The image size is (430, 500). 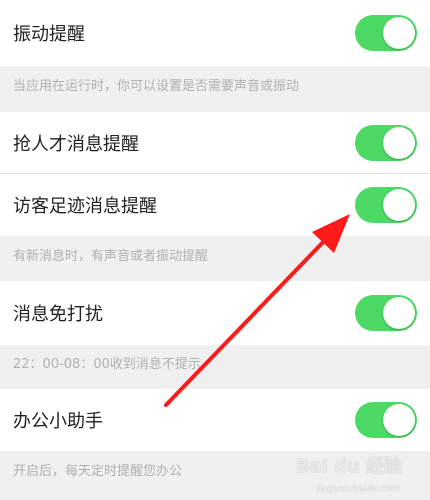 I want to click on setting-row-visitor: 访客足迹消息提醒, so click(x=215, y=205).